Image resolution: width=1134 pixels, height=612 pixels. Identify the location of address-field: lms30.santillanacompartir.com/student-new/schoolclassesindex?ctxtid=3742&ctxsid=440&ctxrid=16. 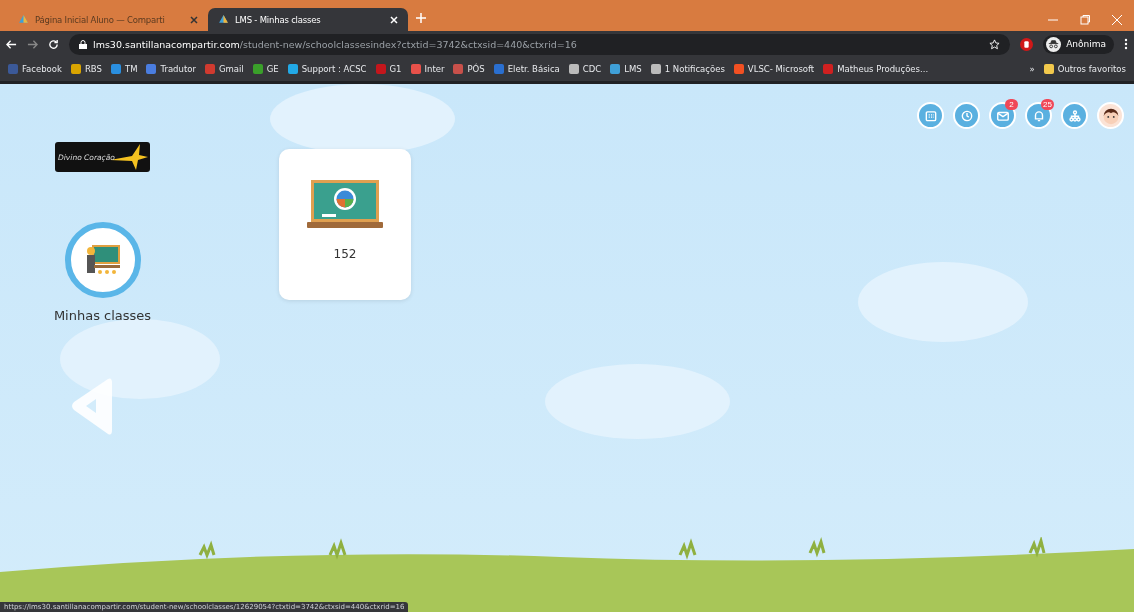
(540, 44).